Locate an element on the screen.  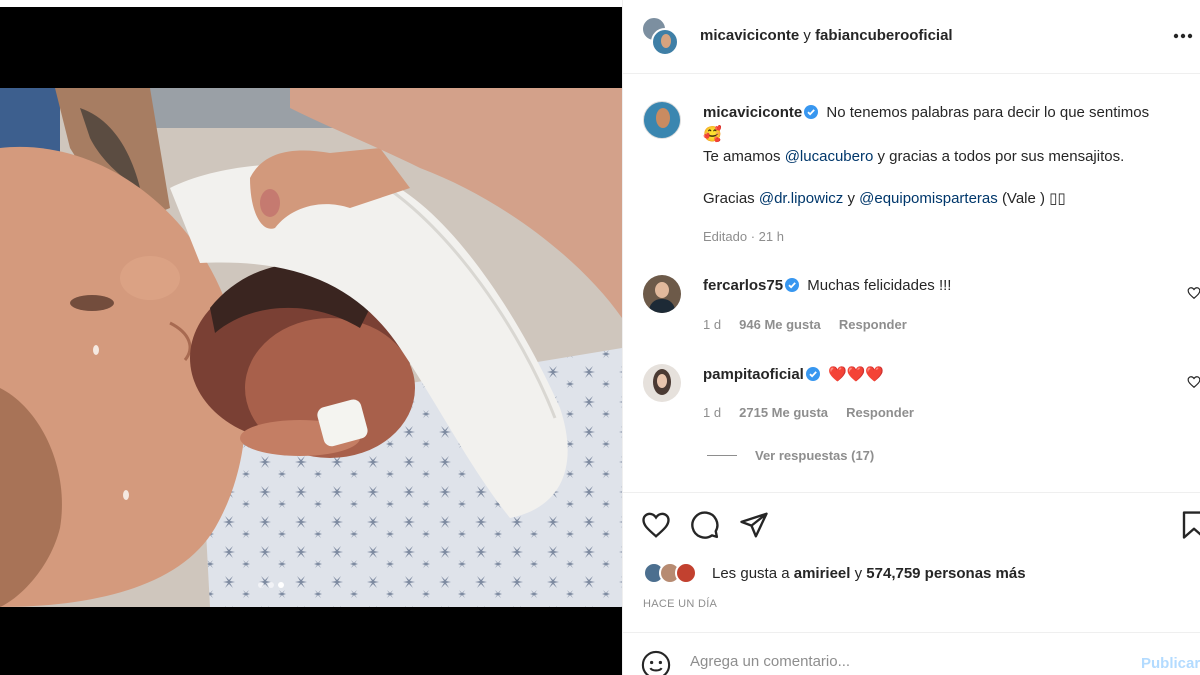
mention-link: @dr.lipowicz is located at coordinates (801, 198).